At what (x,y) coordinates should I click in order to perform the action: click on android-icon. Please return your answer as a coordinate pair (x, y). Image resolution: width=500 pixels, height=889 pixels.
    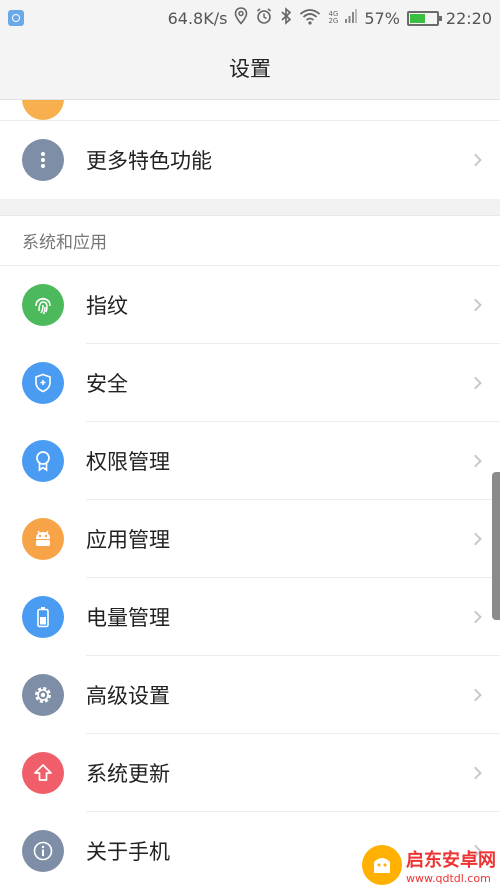
    Looking at the image, I should click on (43, 539).